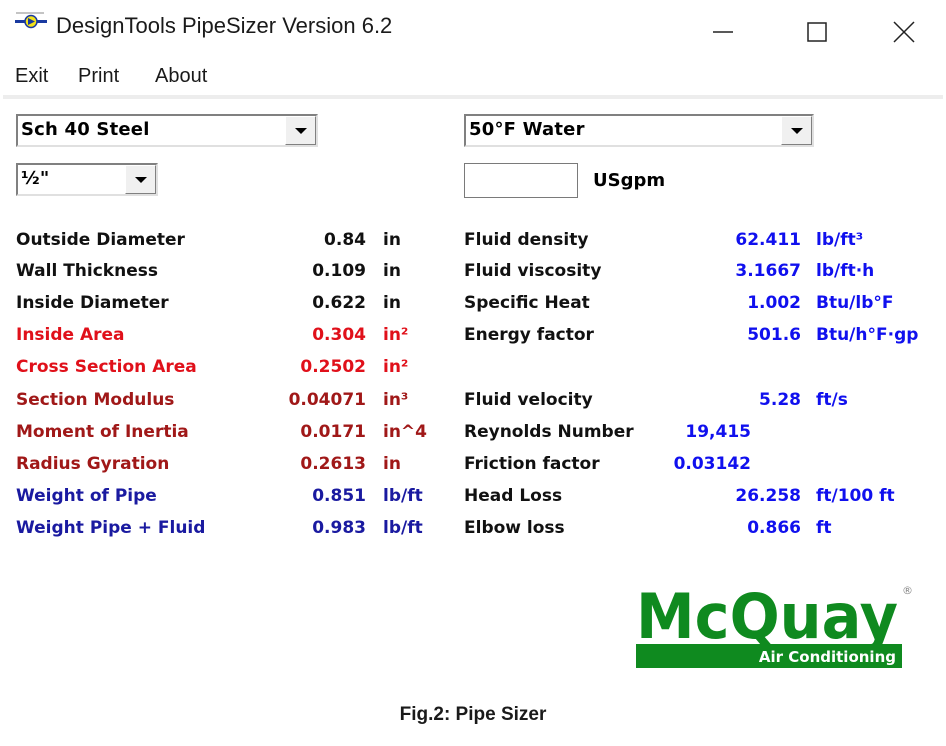 The width and height of the screenshot is (946, 746). Describe the element at coordinates (473, 97) in the screenshot. I see `menu-separator` at that location.